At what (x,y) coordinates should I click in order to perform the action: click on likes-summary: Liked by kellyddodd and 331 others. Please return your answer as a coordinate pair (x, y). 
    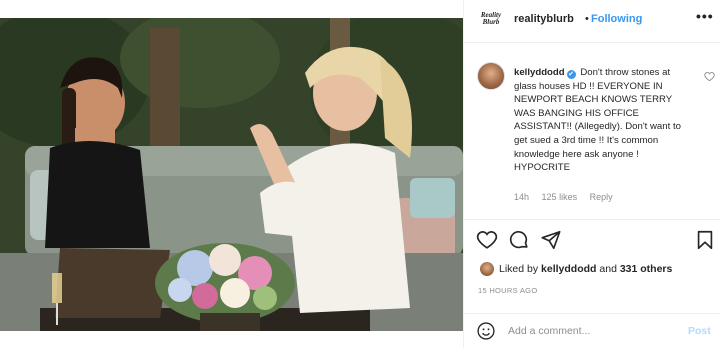
    Looking at the image, I should click on (585, 269).